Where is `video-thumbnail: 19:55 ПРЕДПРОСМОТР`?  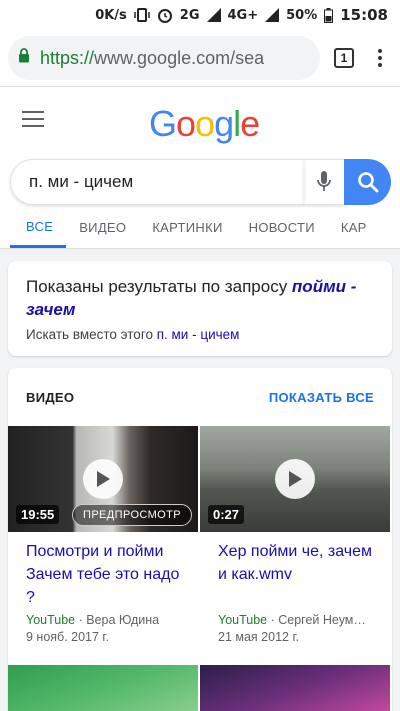 video-thumbnail: 19:55 ПРЕДПРОСМОТР is located at coordinates (103, 479).